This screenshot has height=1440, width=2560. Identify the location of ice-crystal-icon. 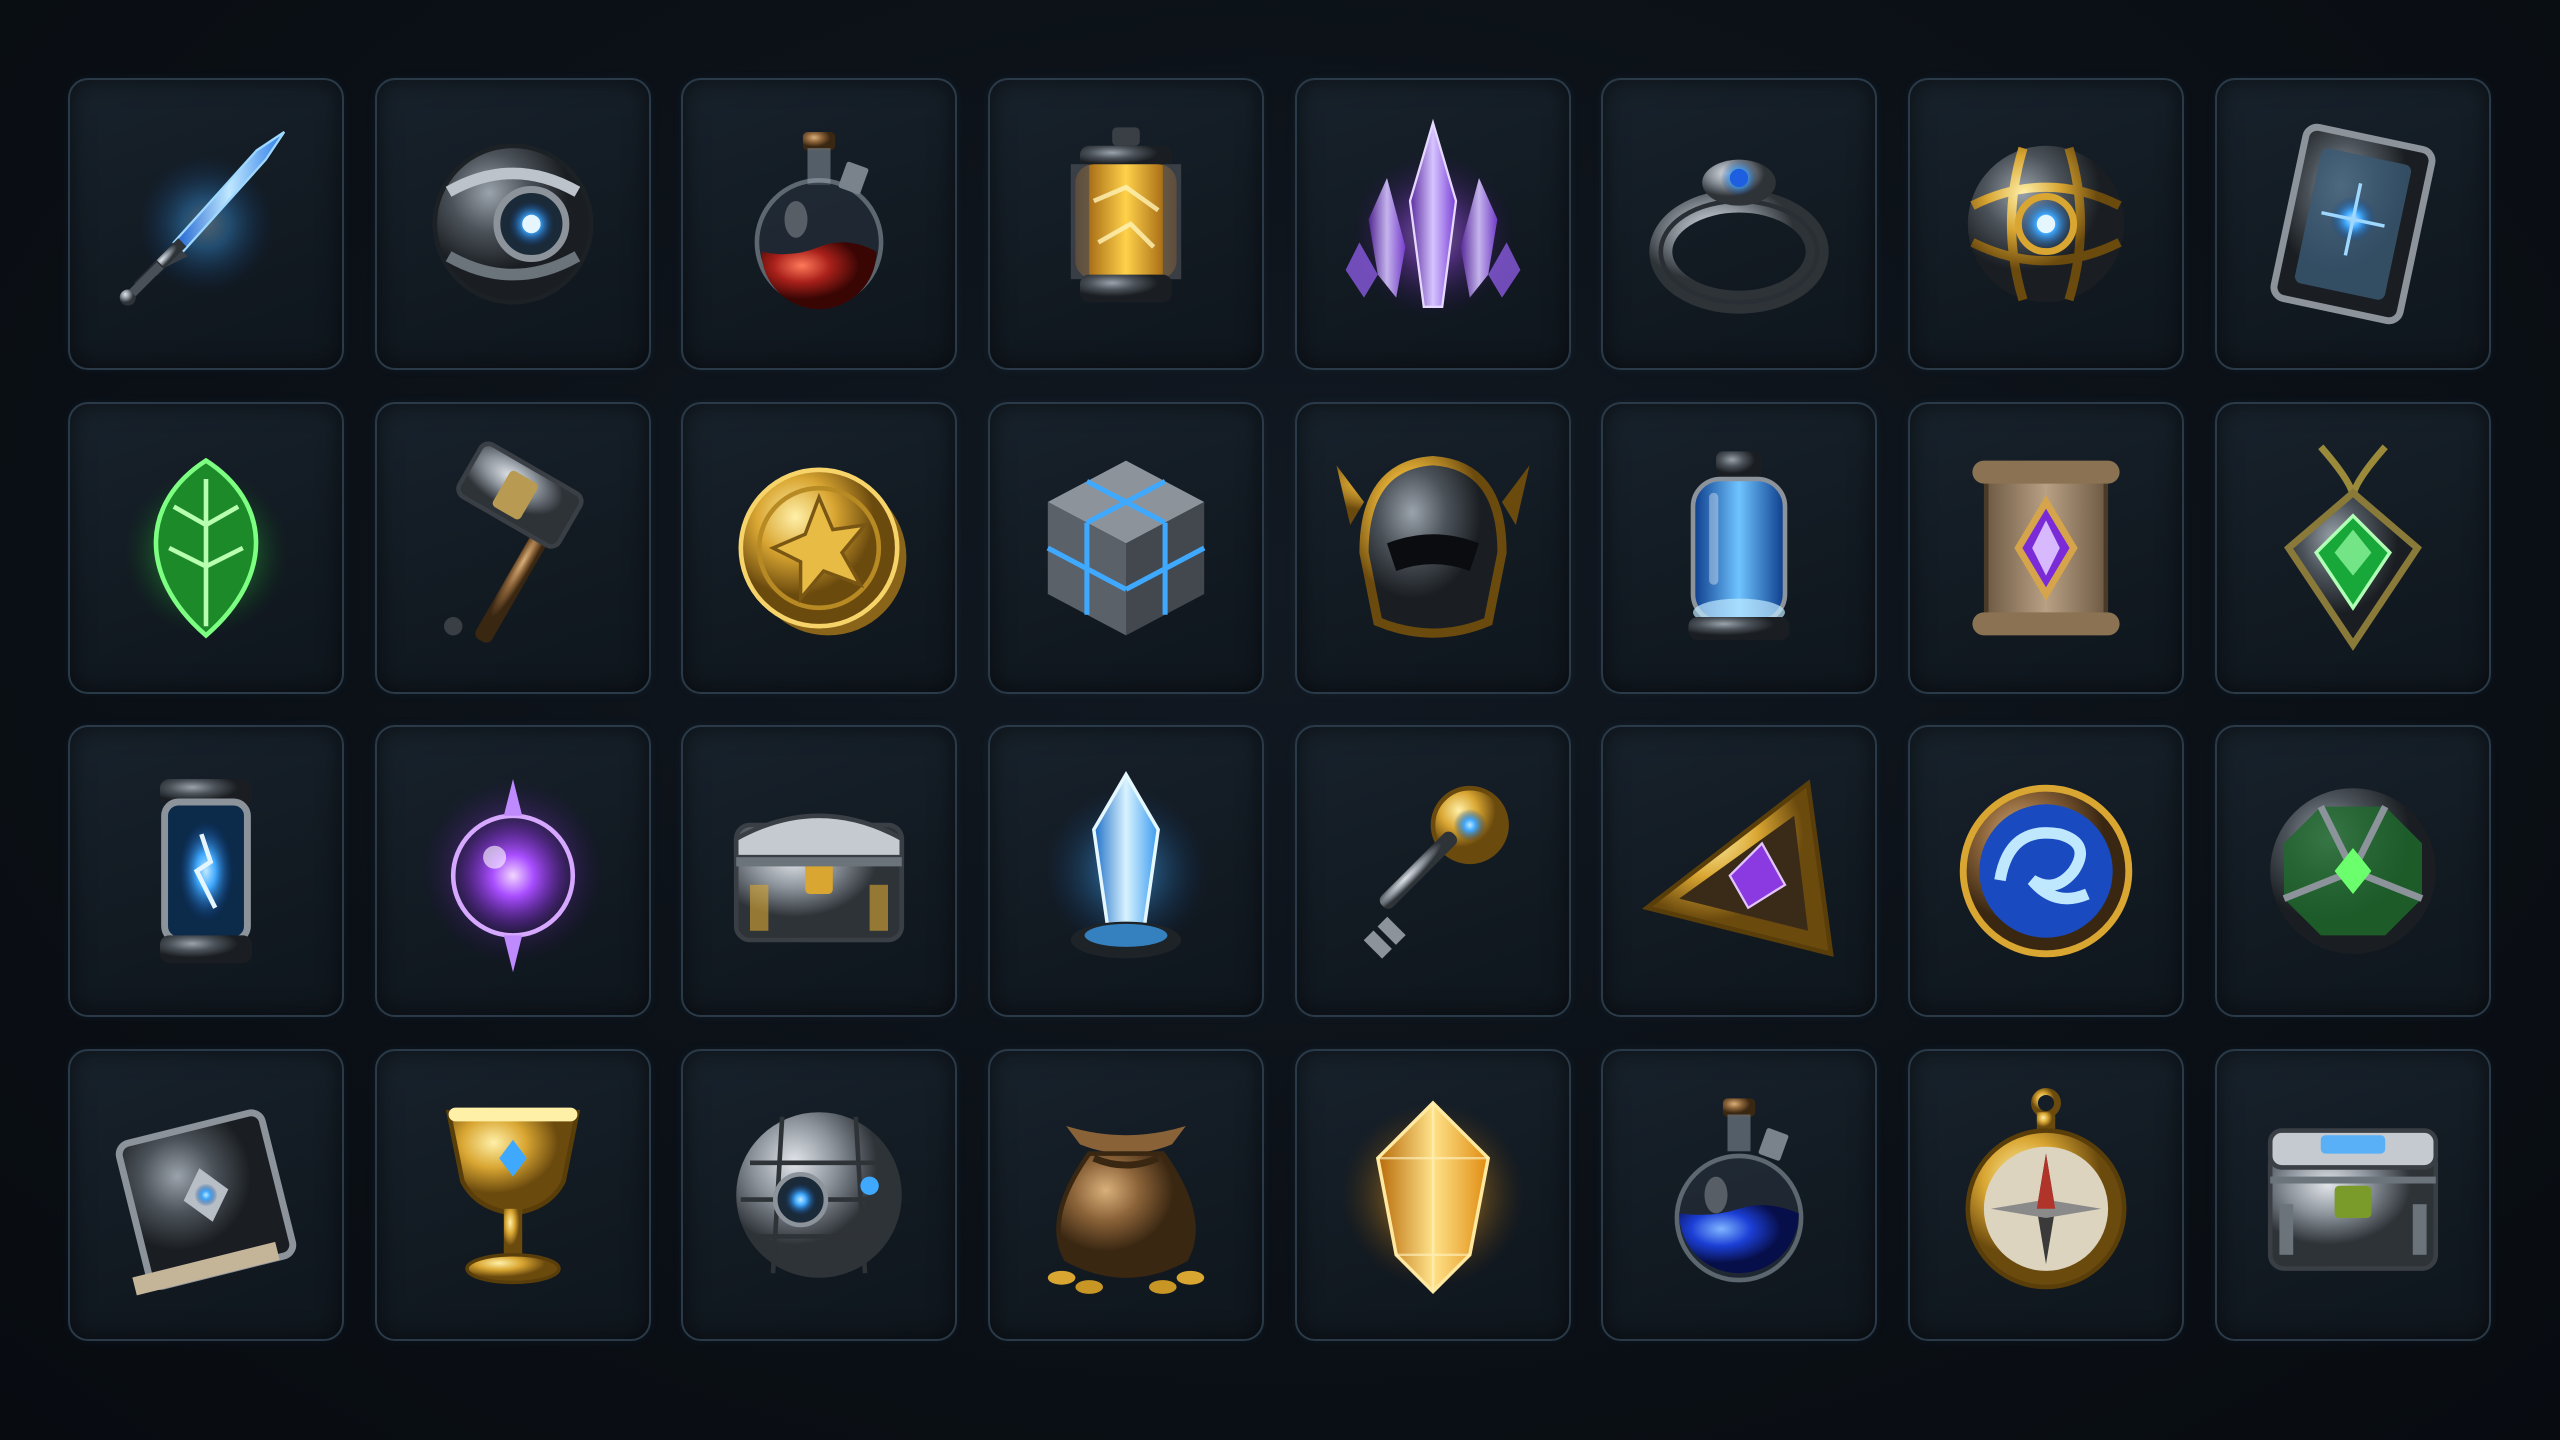
(1126, 871).